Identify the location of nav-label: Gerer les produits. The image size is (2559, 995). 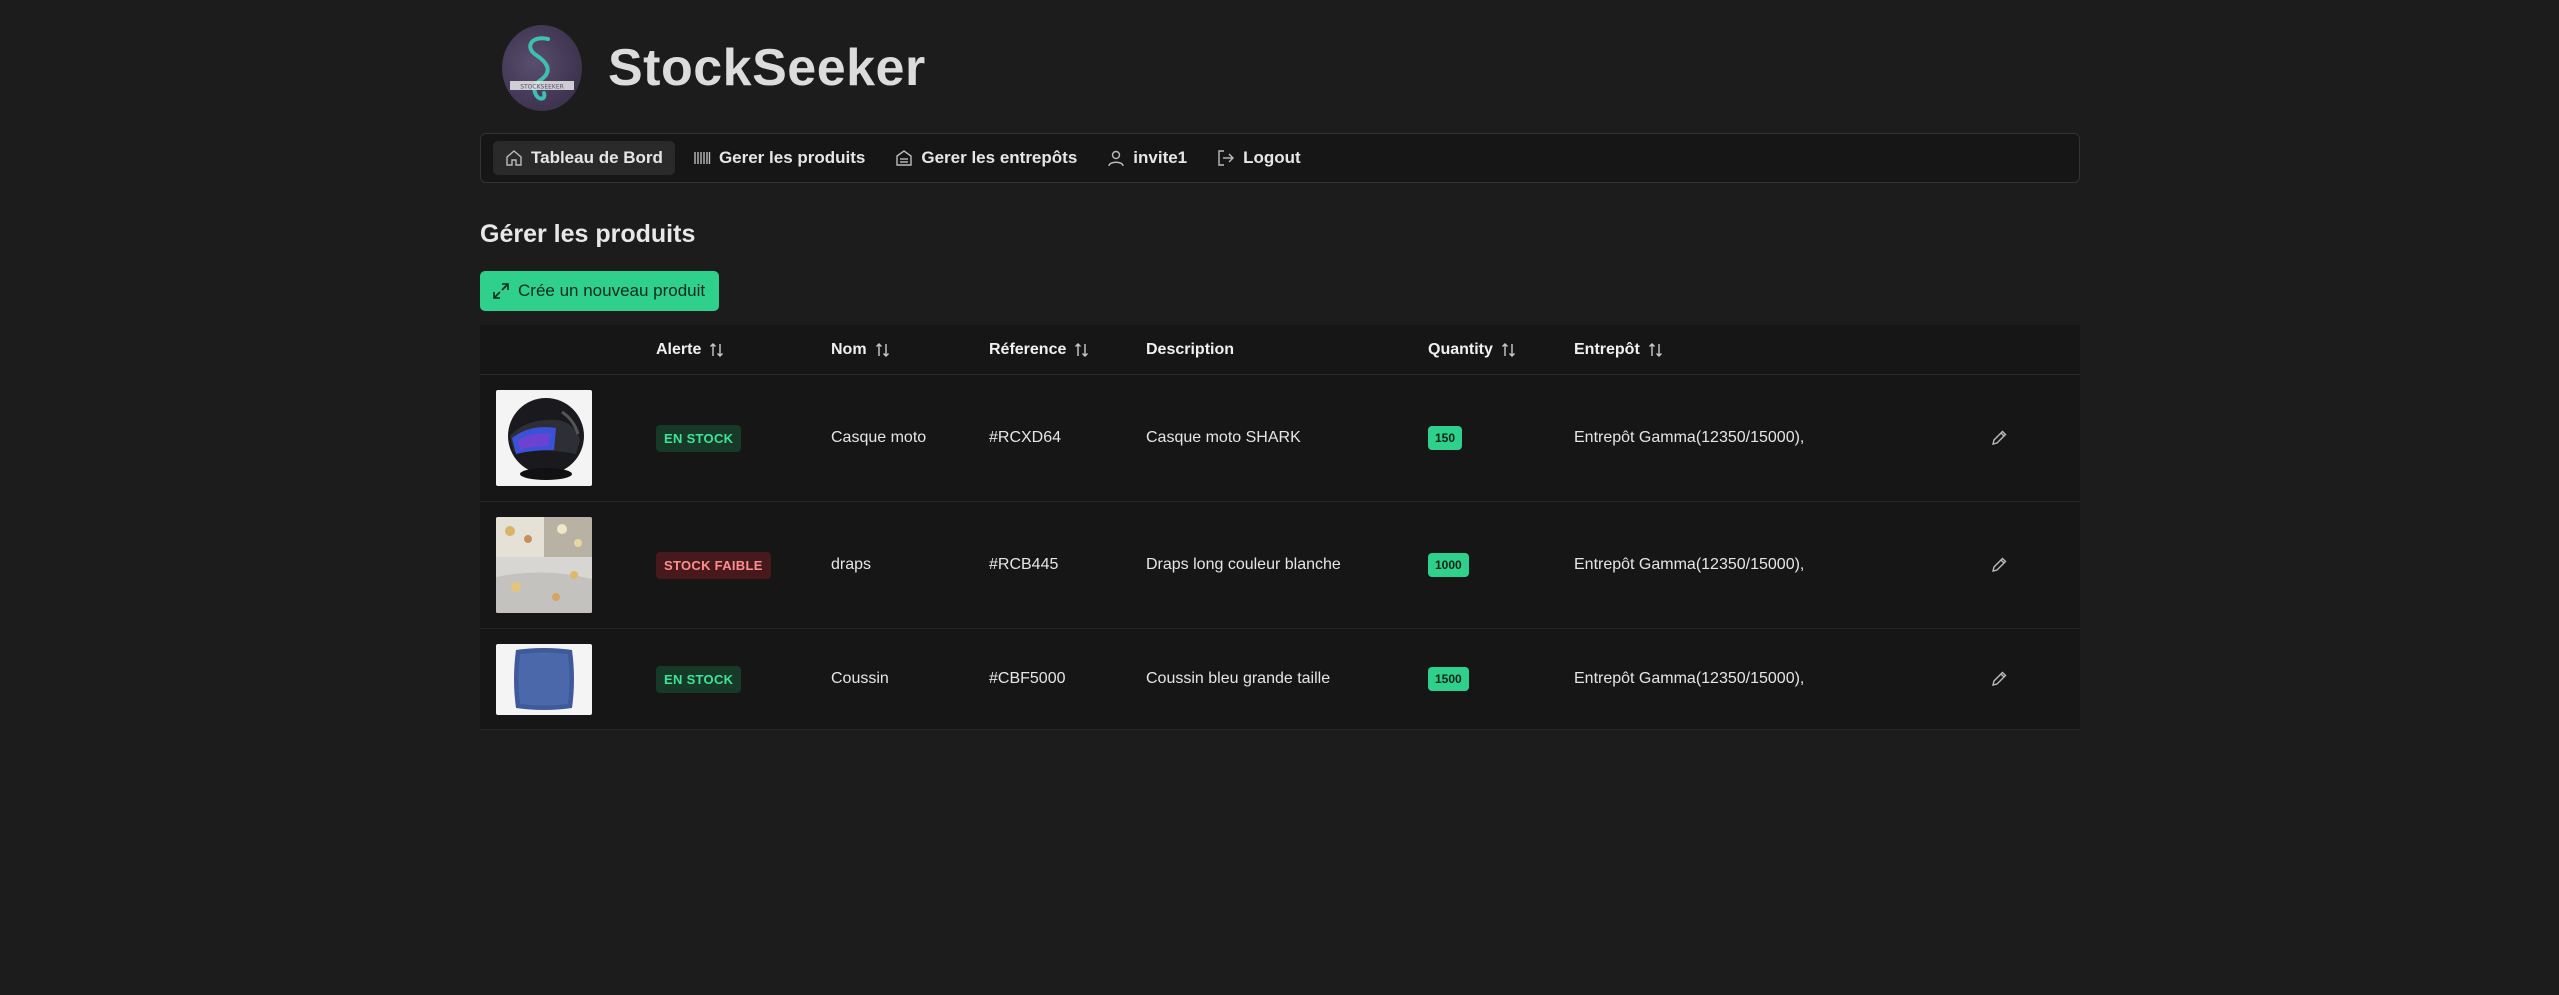
(792, 157).